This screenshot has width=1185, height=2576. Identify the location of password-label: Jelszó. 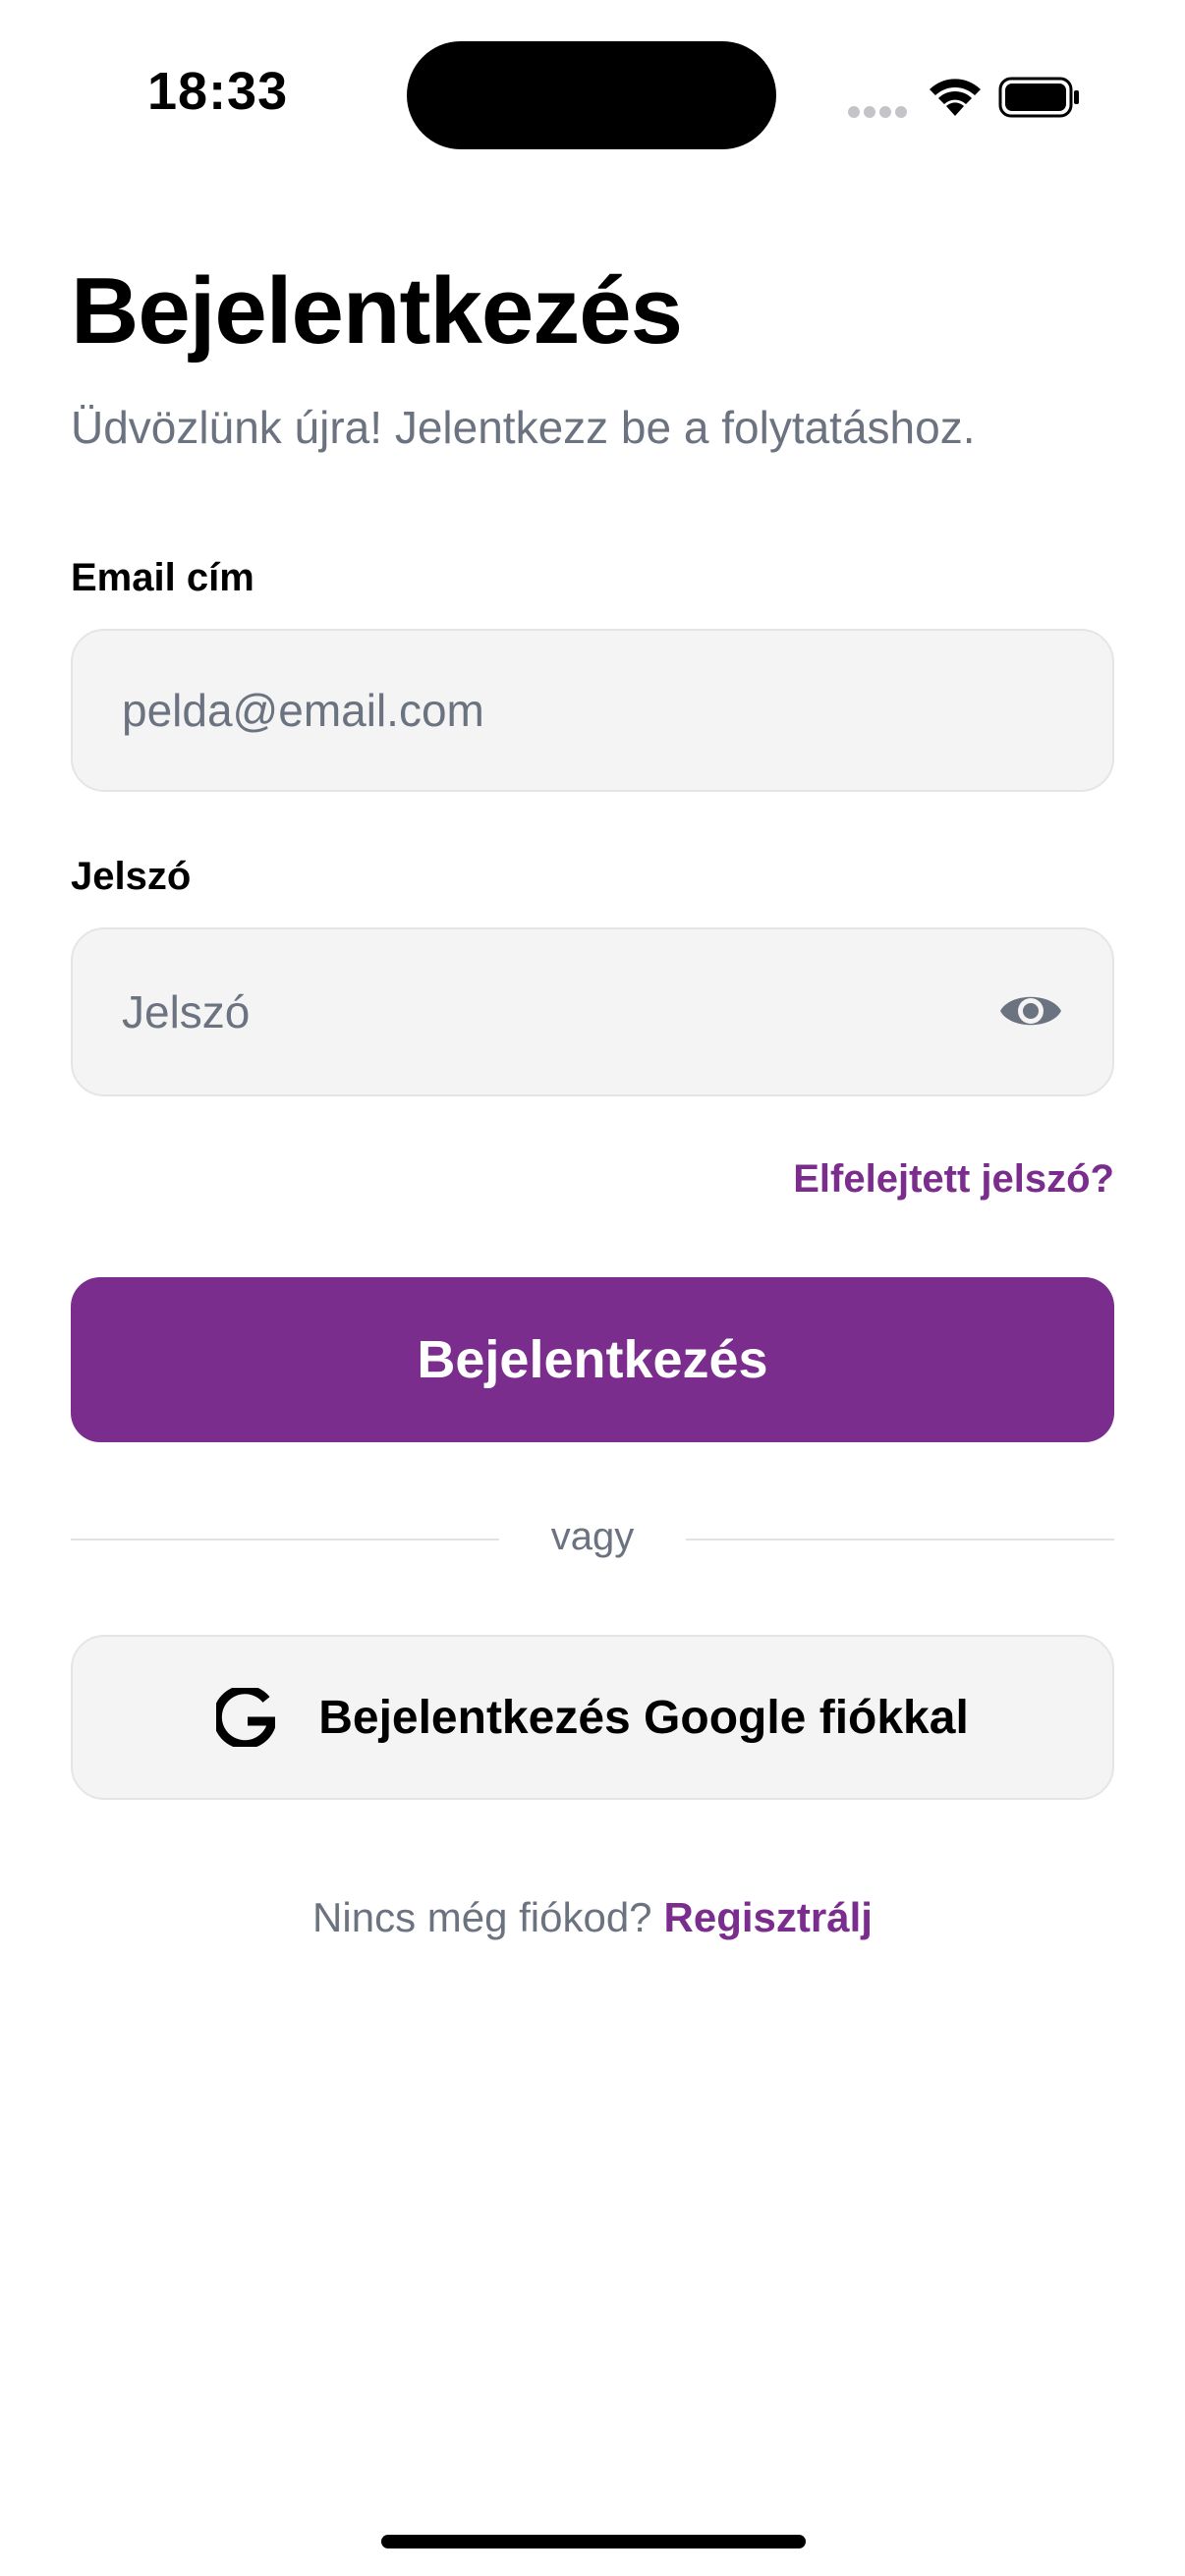
(132, 876).